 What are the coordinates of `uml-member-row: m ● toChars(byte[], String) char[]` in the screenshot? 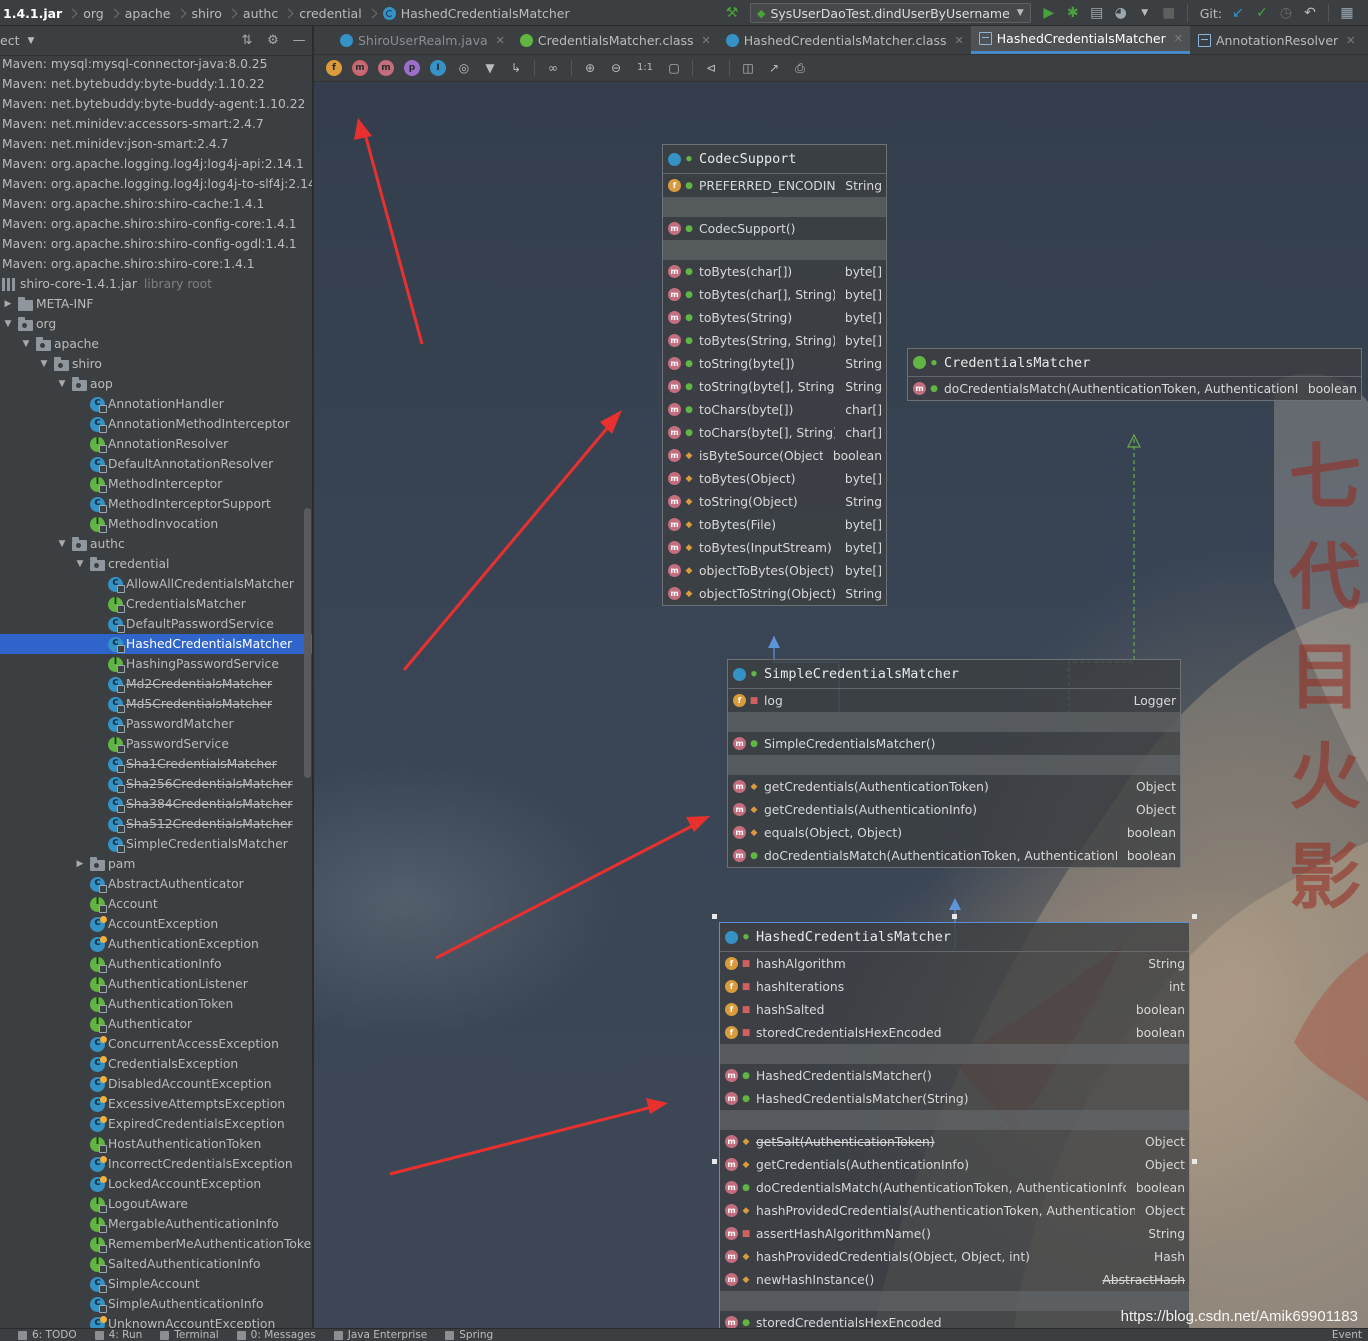 It's located at (774, 432).